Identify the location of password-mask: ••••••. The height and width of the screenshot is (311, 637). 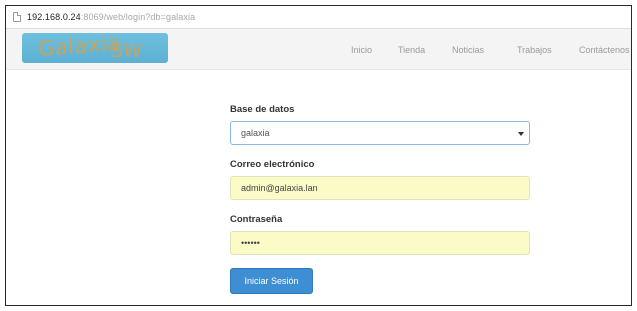
(250, 243).